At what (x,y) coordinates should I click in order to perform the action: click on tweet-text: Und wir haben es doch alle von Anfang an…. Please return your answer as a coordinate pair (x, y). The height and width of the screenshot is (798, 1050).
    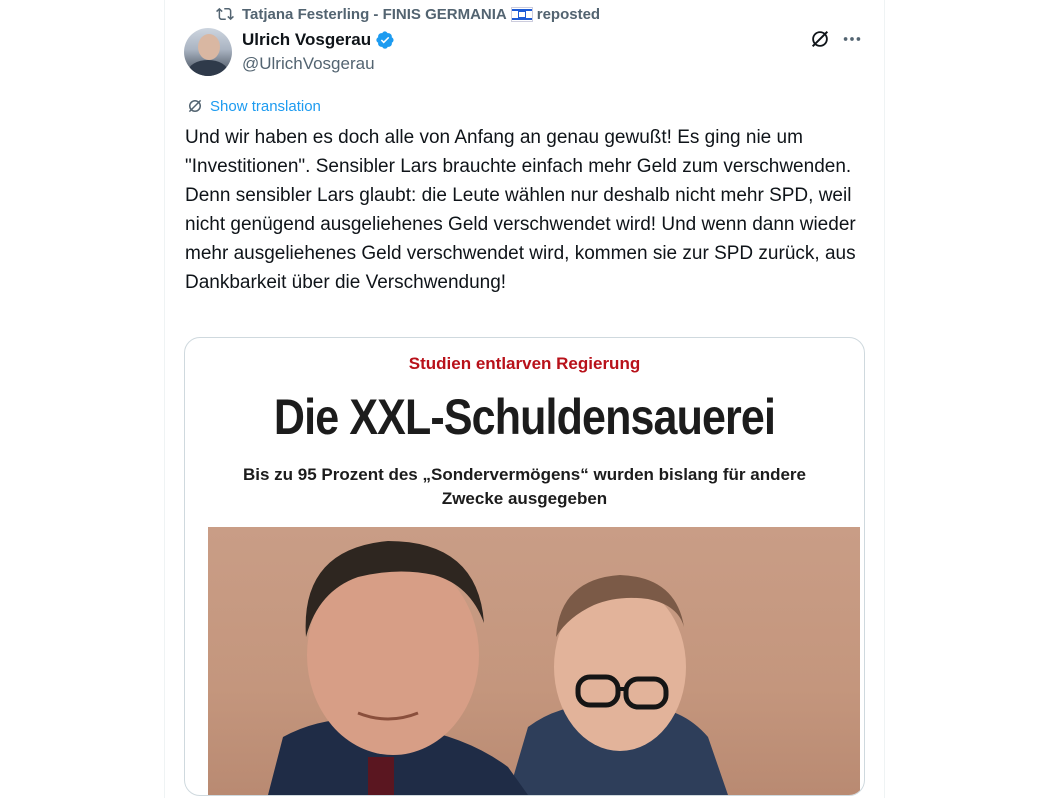
    Looking at the image, I should click on (520, 210).